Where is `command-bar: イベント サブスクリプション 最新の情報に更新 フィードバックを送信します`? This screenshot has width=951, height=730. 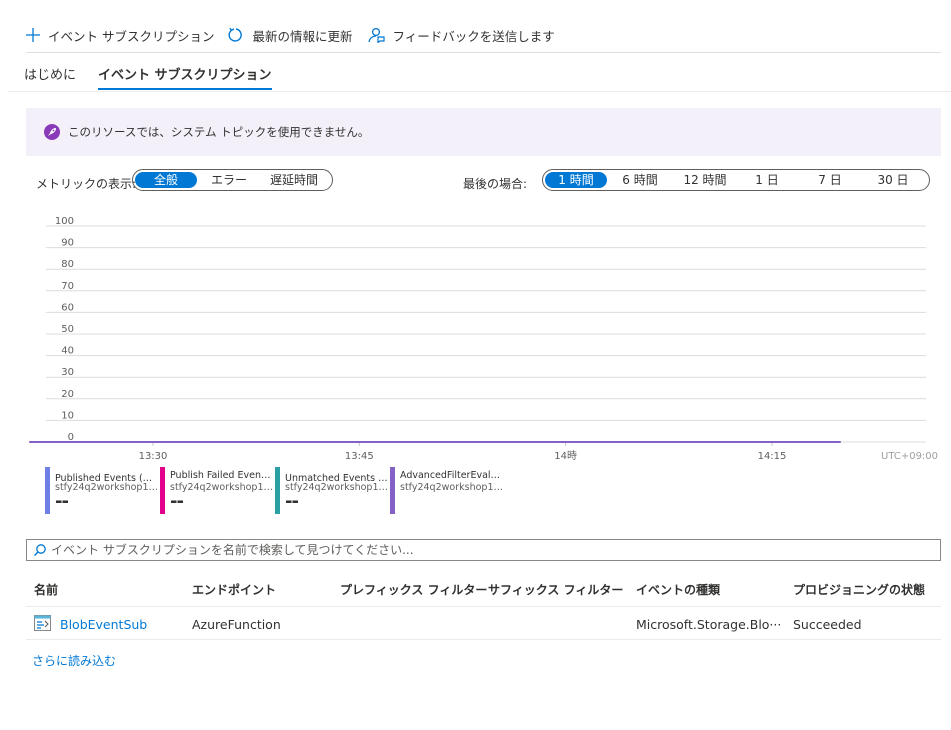
command-bar: イベント サブスクリプション 最新の情報に更新 フィードバックを送信します is located at coordinates (297, 35).